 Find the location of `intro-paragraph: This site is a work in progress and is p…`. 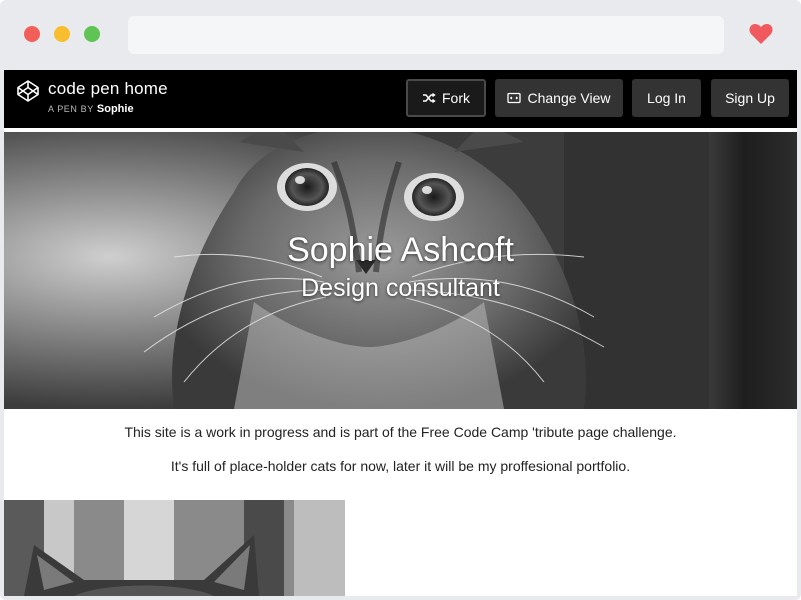

intro-paragraph: This site is a work in progress and is p… is located at coordinates (400, 432).